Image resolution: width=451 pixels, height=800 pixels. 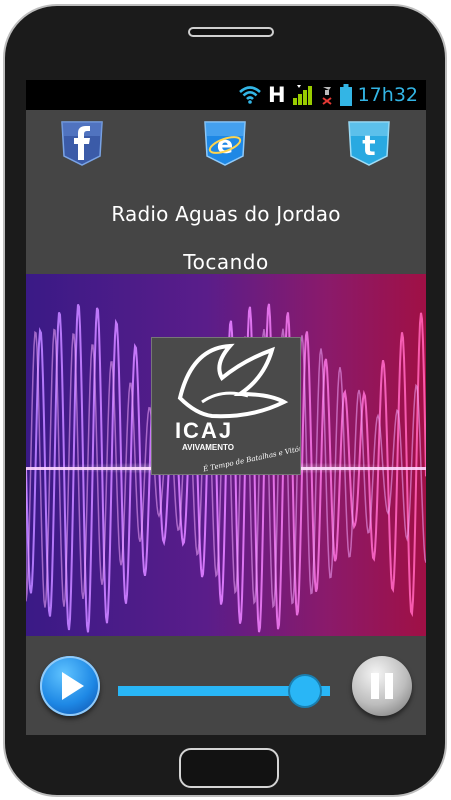 What do you see at coordinates (229, 768) in the screenshot?
I see `home-button` at bounding box center [229, 768].